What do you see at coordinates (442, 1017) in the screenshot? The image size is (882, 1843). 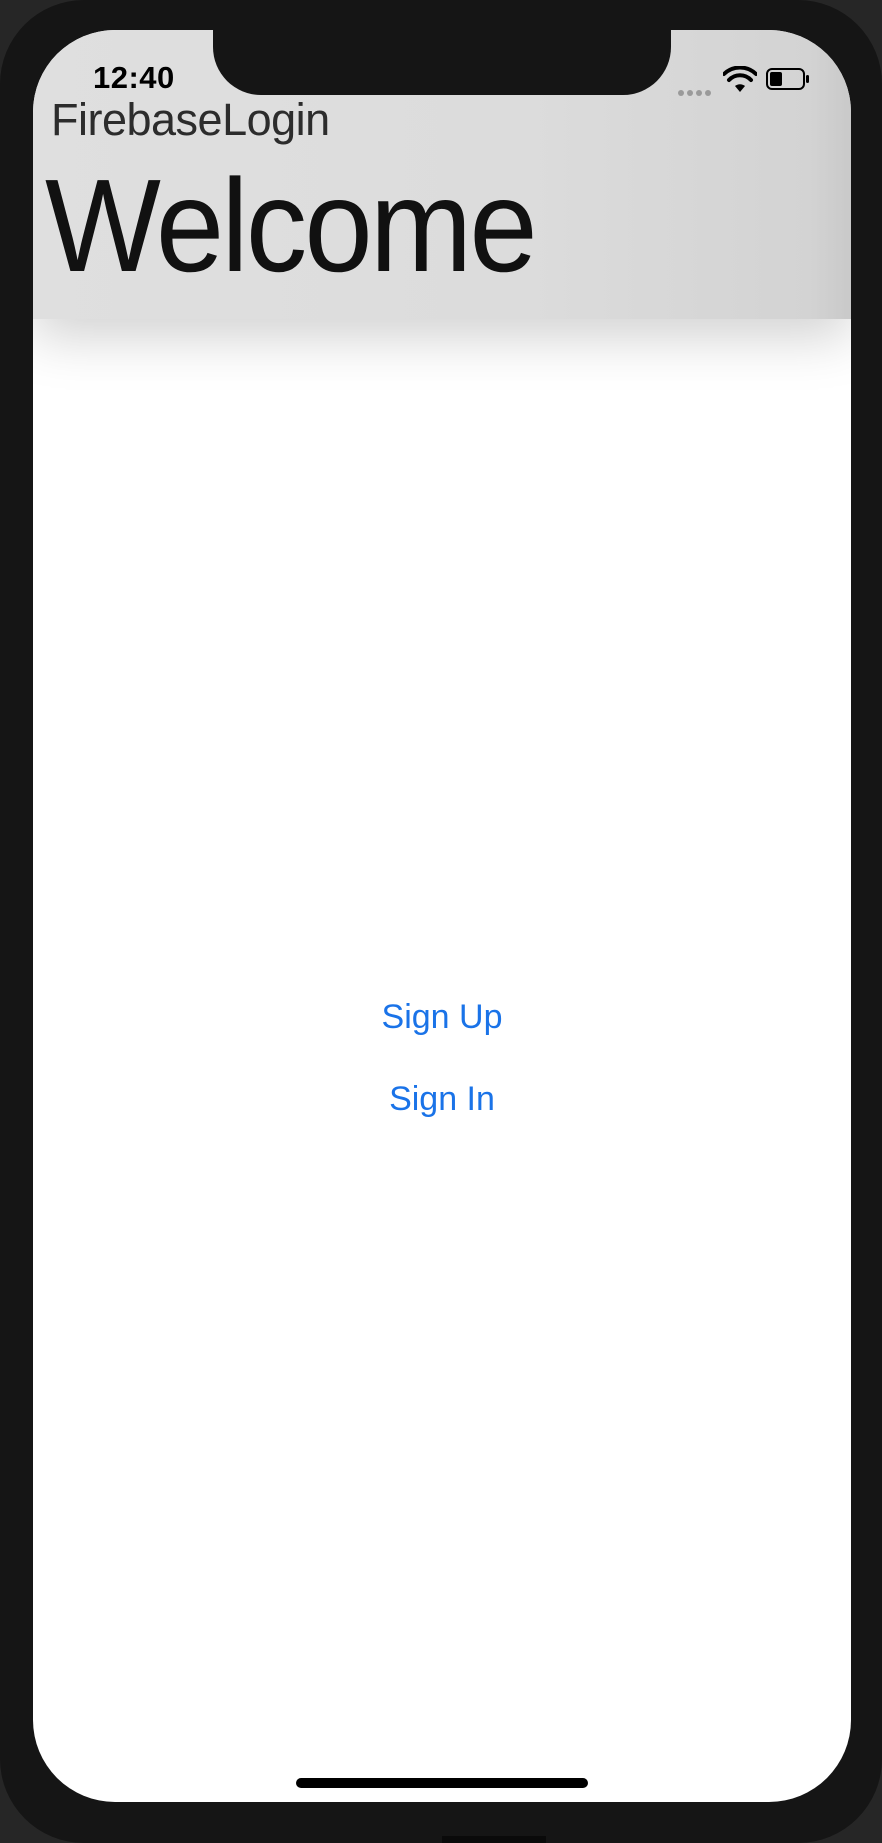 I see `sign-up-button: Sign Up` at bounding box center [442, 1017].